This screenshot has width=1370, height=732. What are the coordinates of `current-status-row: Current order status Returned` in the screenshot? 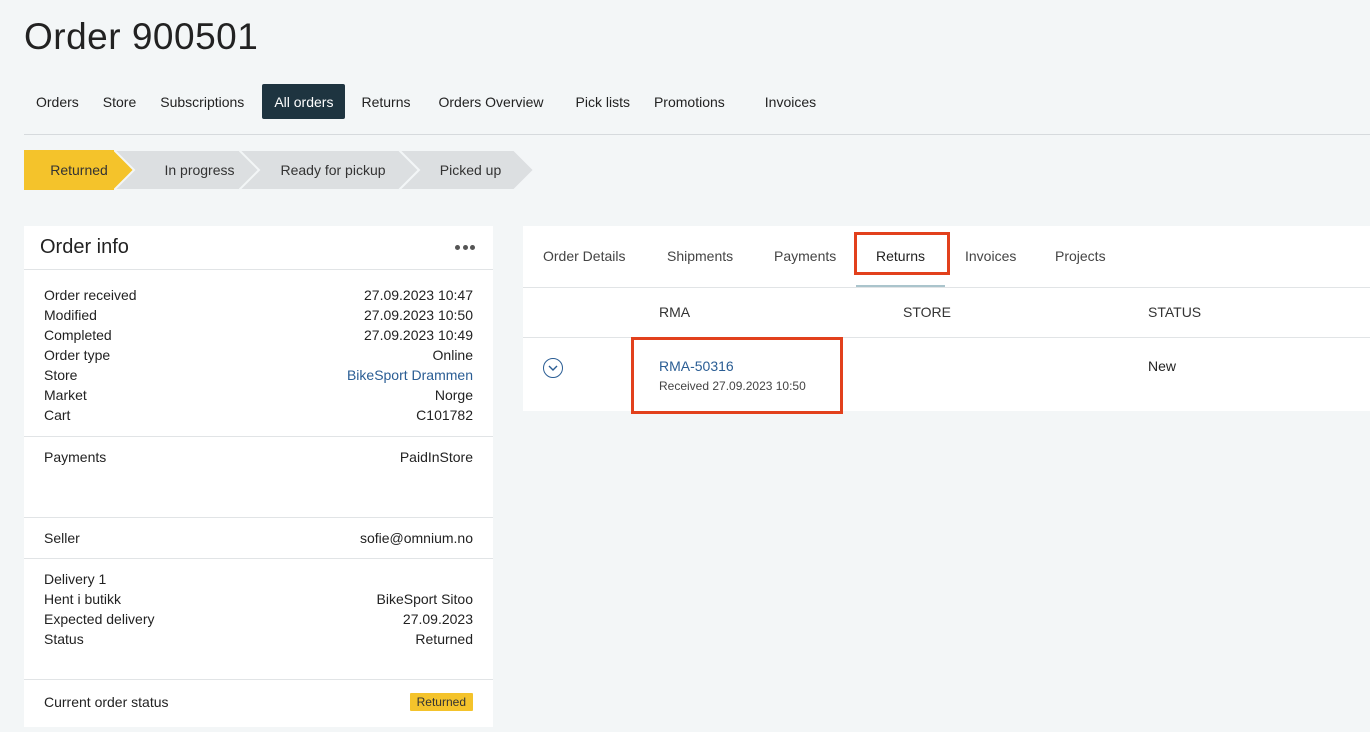 It's located at (258, 702).